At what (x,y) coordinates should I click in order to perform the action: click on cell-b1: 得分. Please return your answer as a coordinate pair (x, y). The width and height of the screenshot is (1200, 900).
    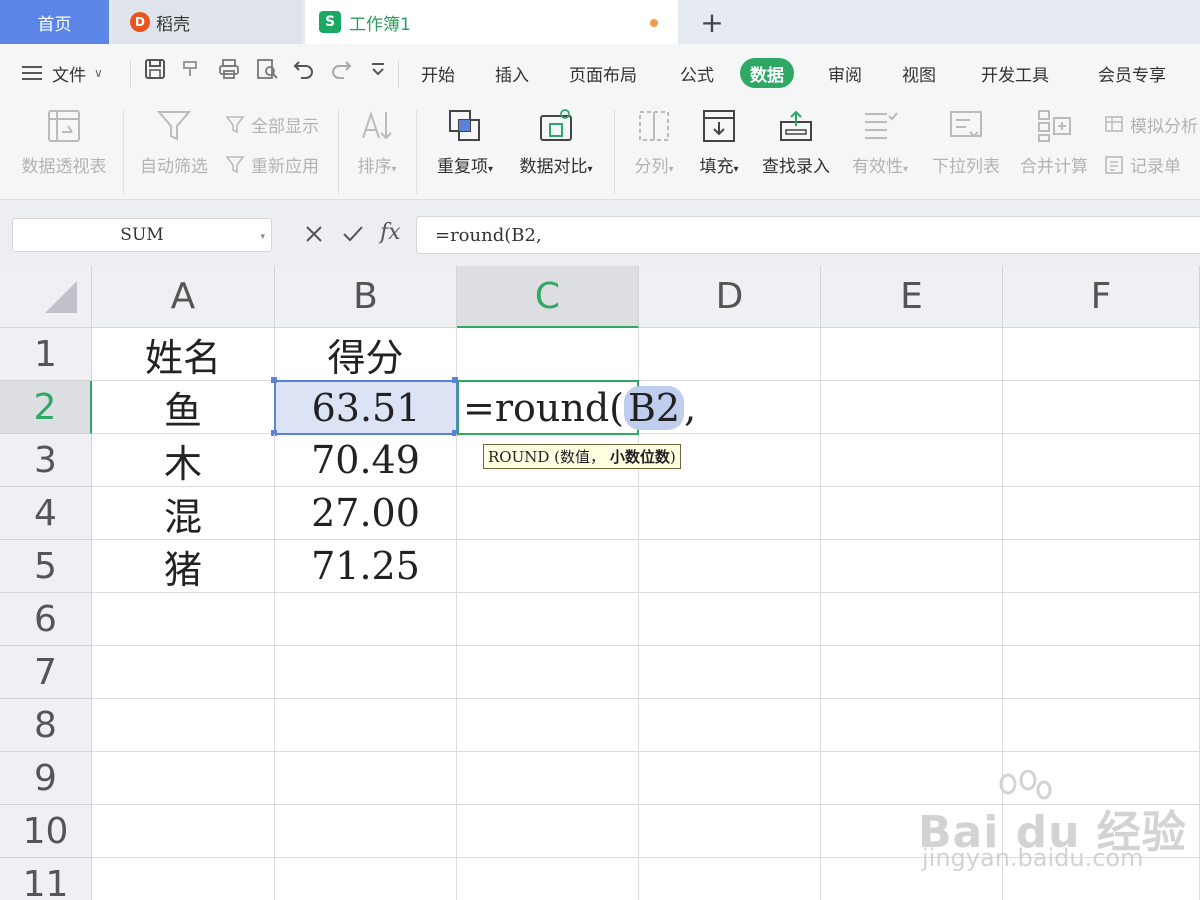
    Looking at the image, I should click on (366, 354).